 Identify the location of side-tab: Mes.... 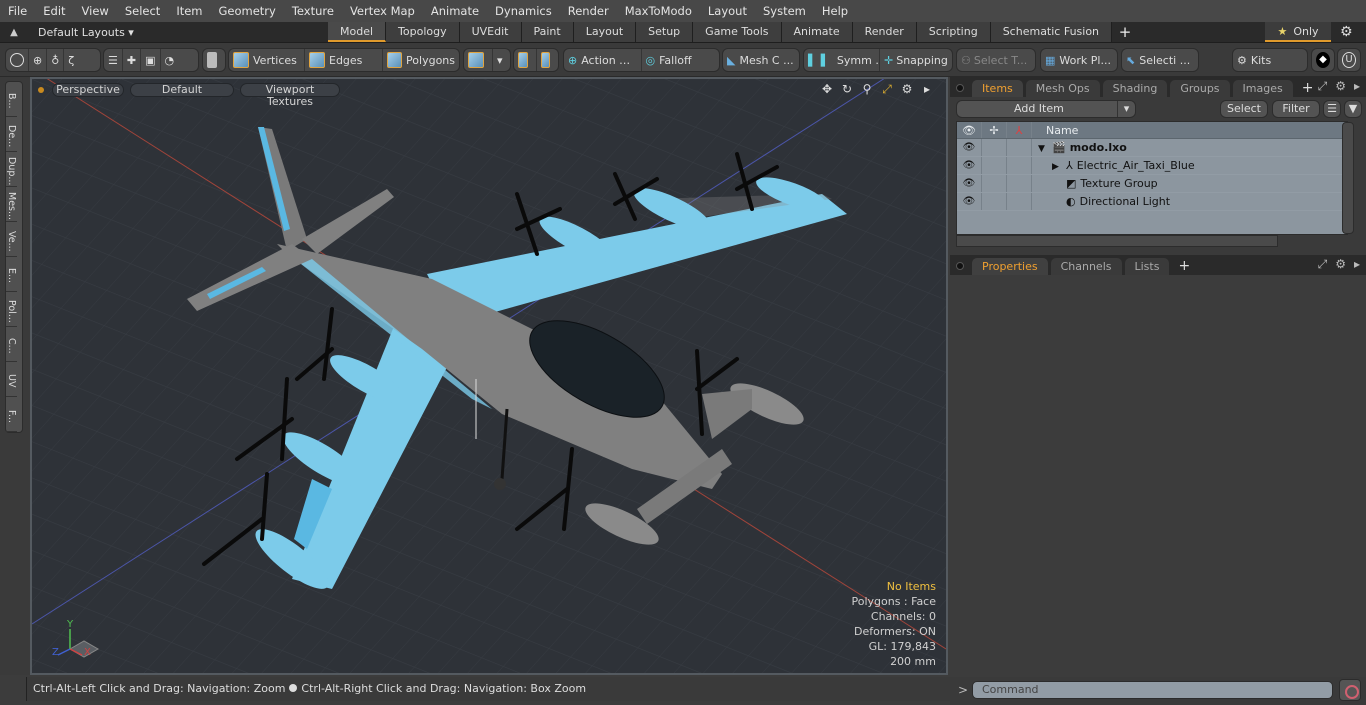
(11, 204).